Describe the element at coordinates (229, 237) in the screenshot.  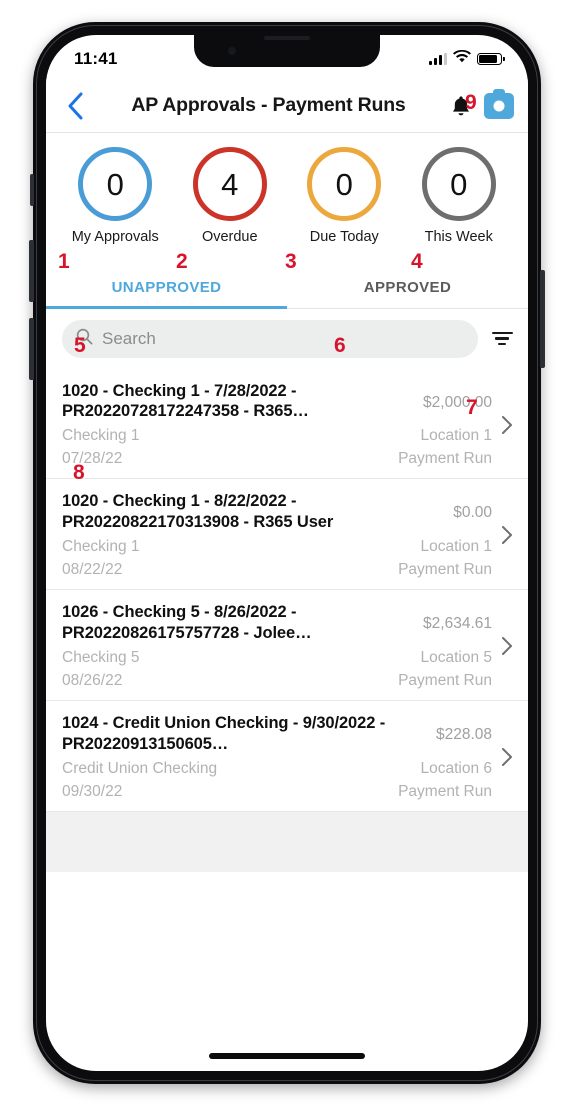
I see `summary-label: Overdue` at that location.